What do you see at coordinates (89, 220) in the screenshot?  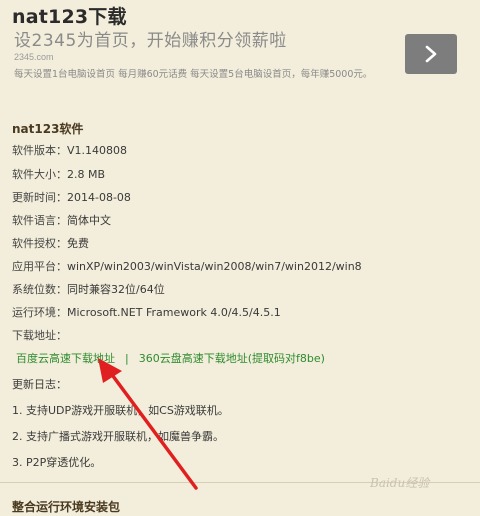 I see `info-value: 简体中文` at bounding box center [89, 220].